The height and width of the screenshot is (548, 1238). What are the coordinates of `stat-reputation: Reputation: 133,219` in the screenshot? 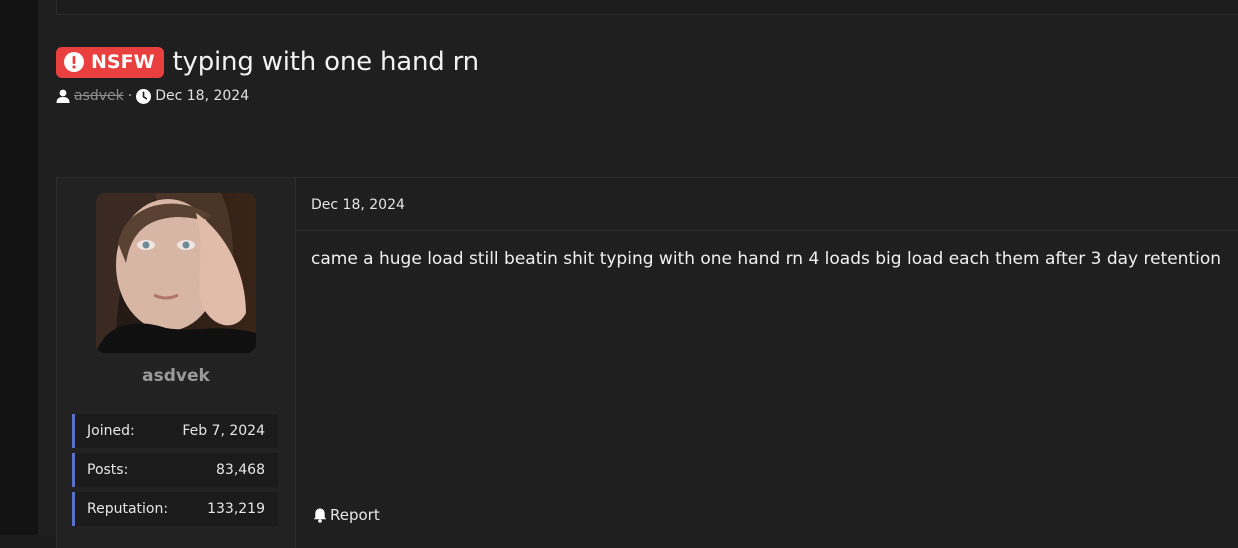 It's located at (175, 509).